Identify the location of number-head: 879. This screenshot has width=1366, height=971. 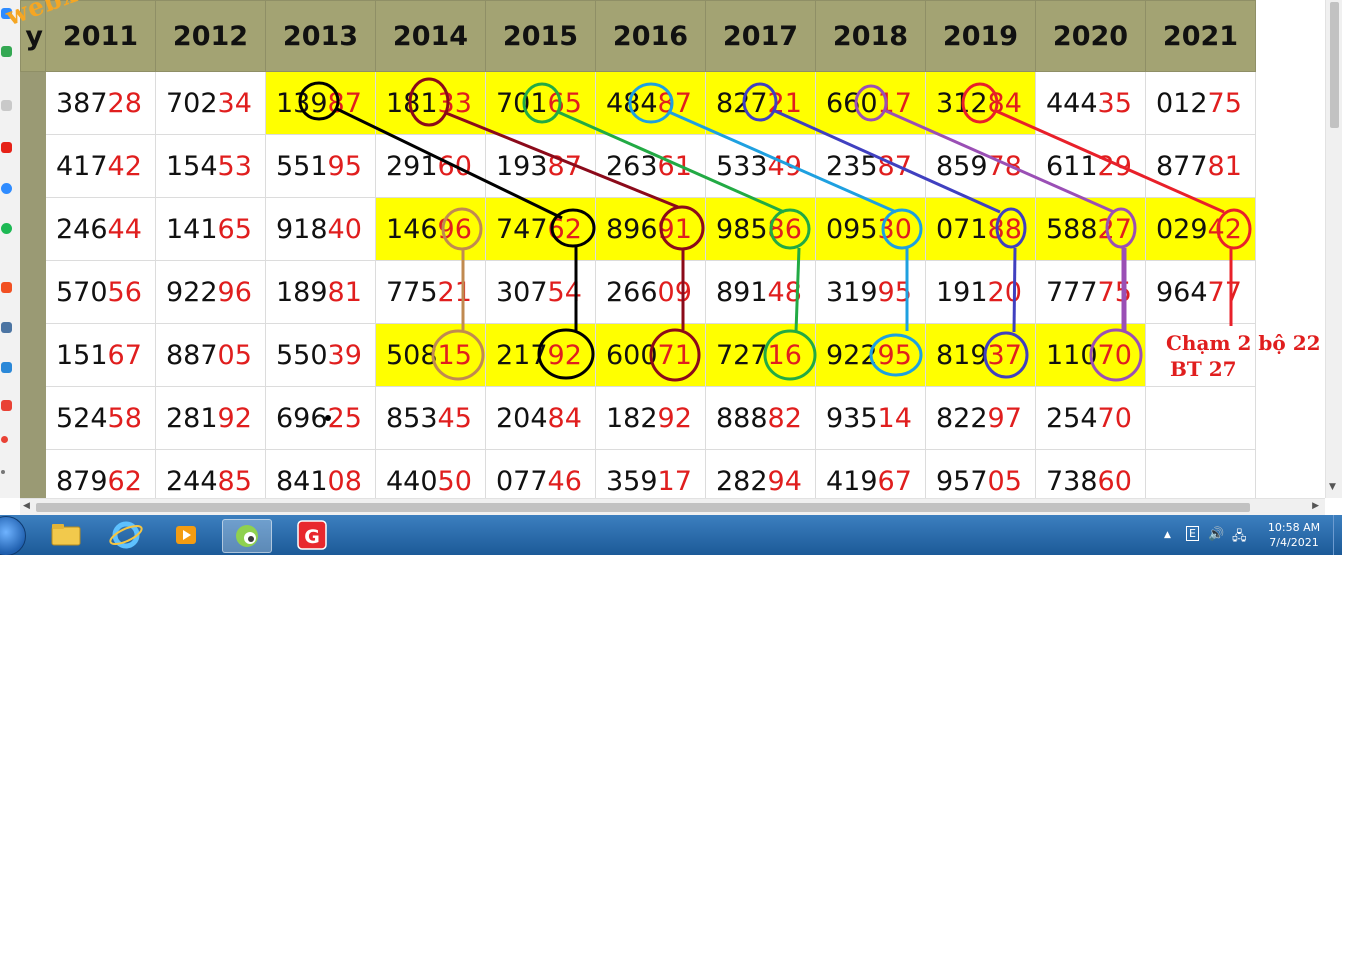
(82, 481).